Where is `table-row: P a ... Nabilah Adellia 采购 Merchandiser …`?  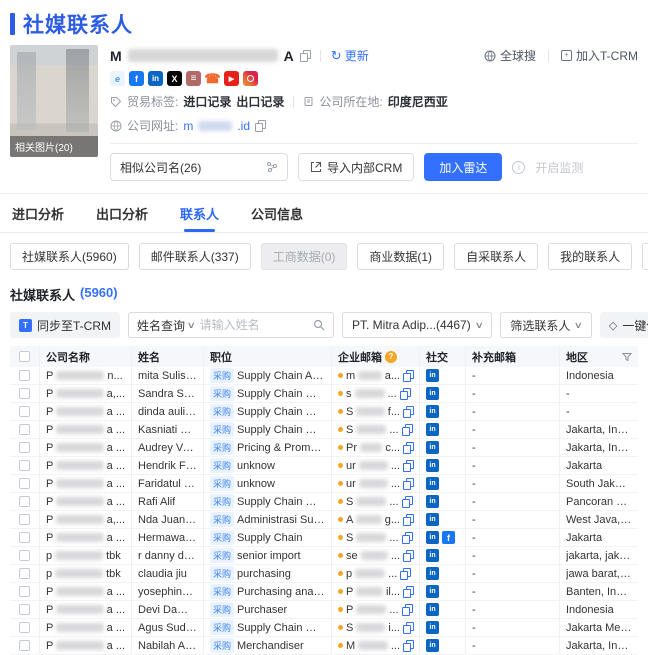
table-row: P a ... Nabilah Adellia 采购 Merchandiser … is located at coordinates (324, 646).